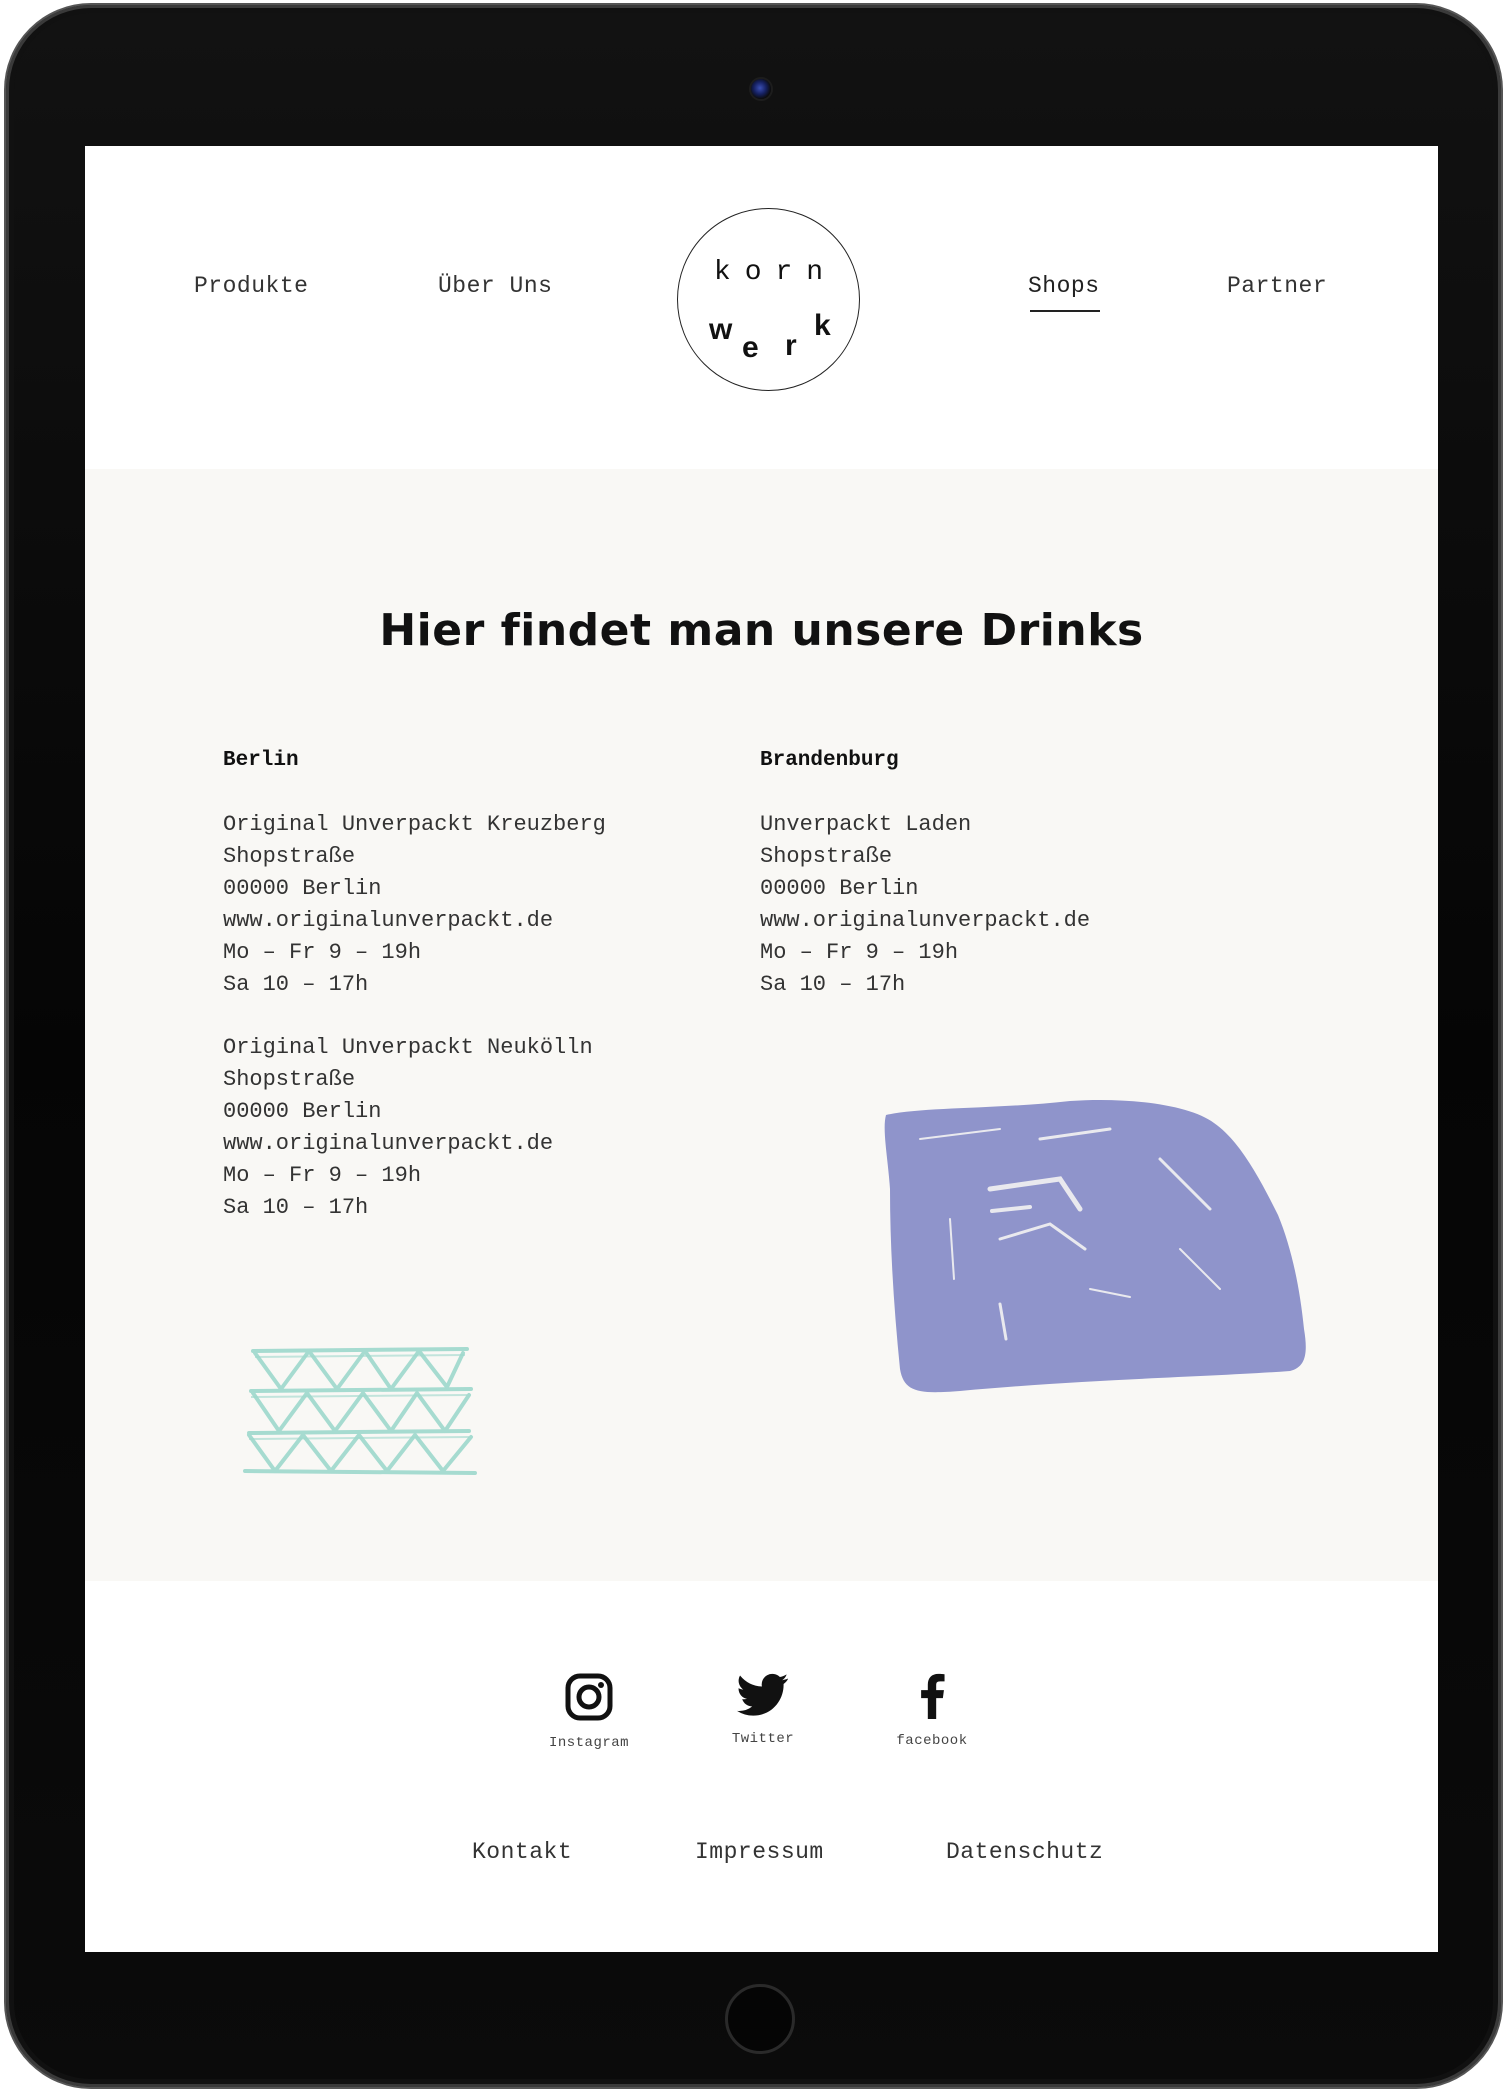 The image size is (1507, 2092). What do you see at coordinates (759, 1852) in the screenshot?
I see `footer-link-impressum: Impressum` at bounding box center [759, 1852].